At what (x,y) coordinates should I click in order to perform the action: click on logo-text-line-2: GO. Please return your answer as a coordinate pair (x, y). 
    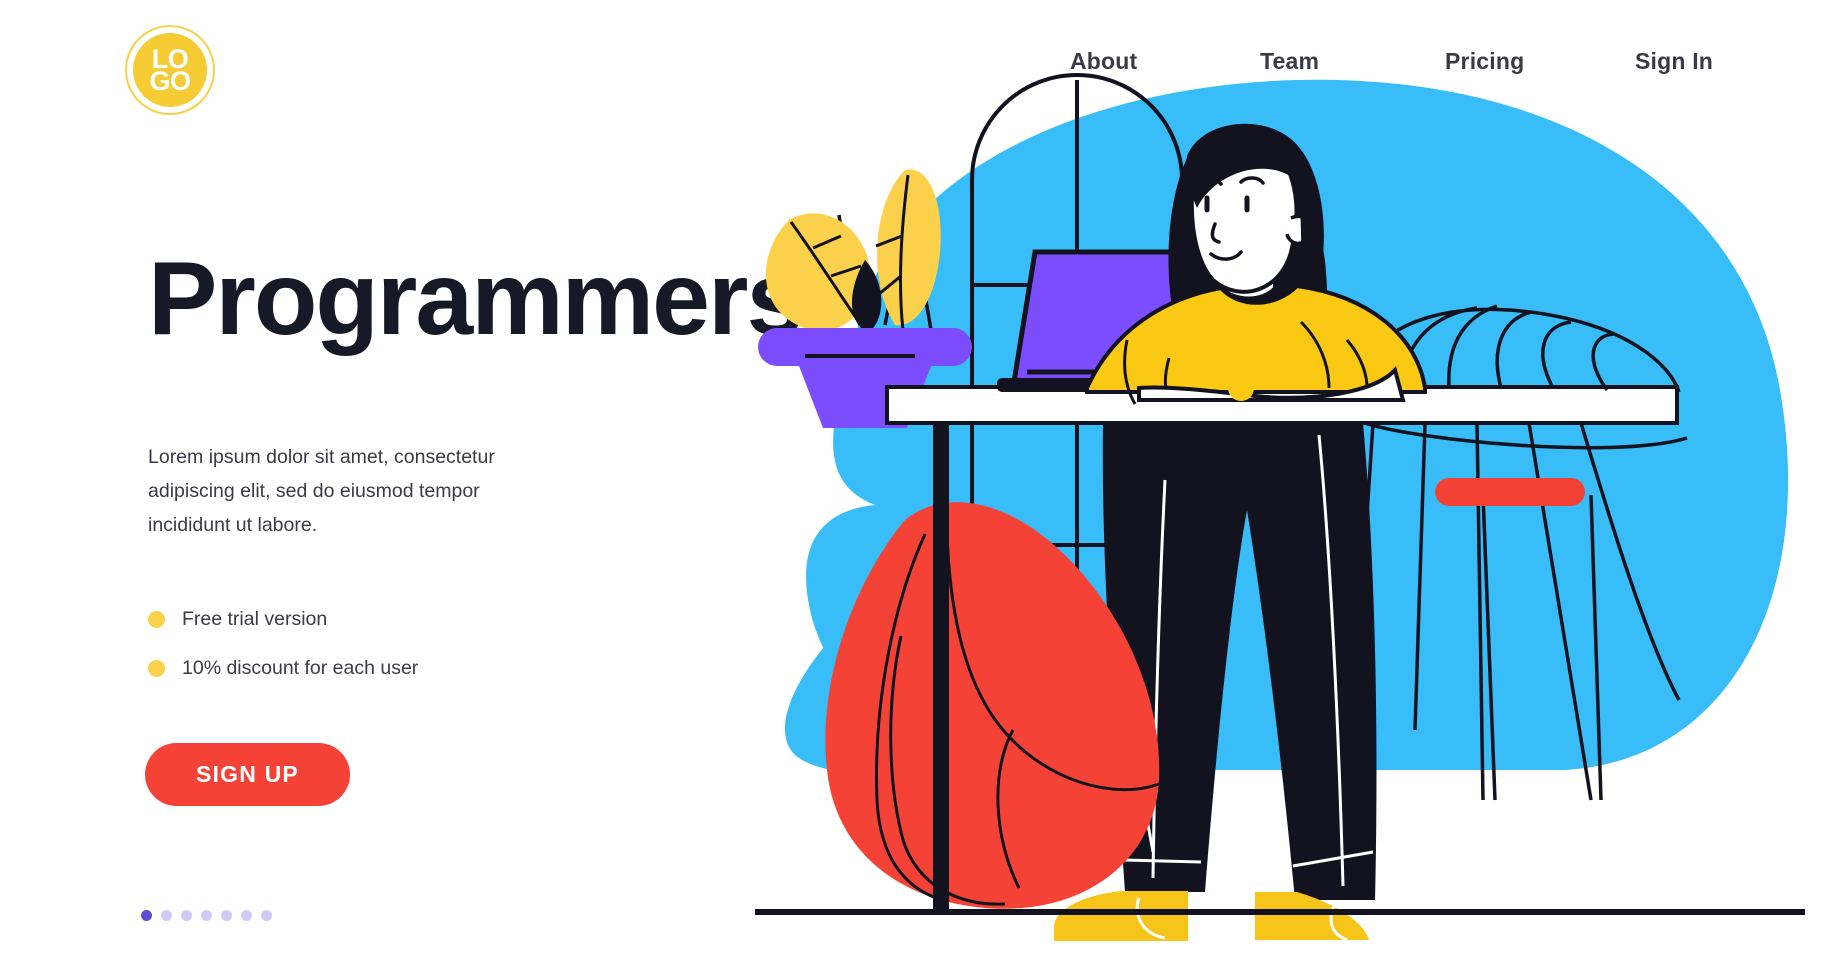
    Looking at the image, I should click on (170, 81).